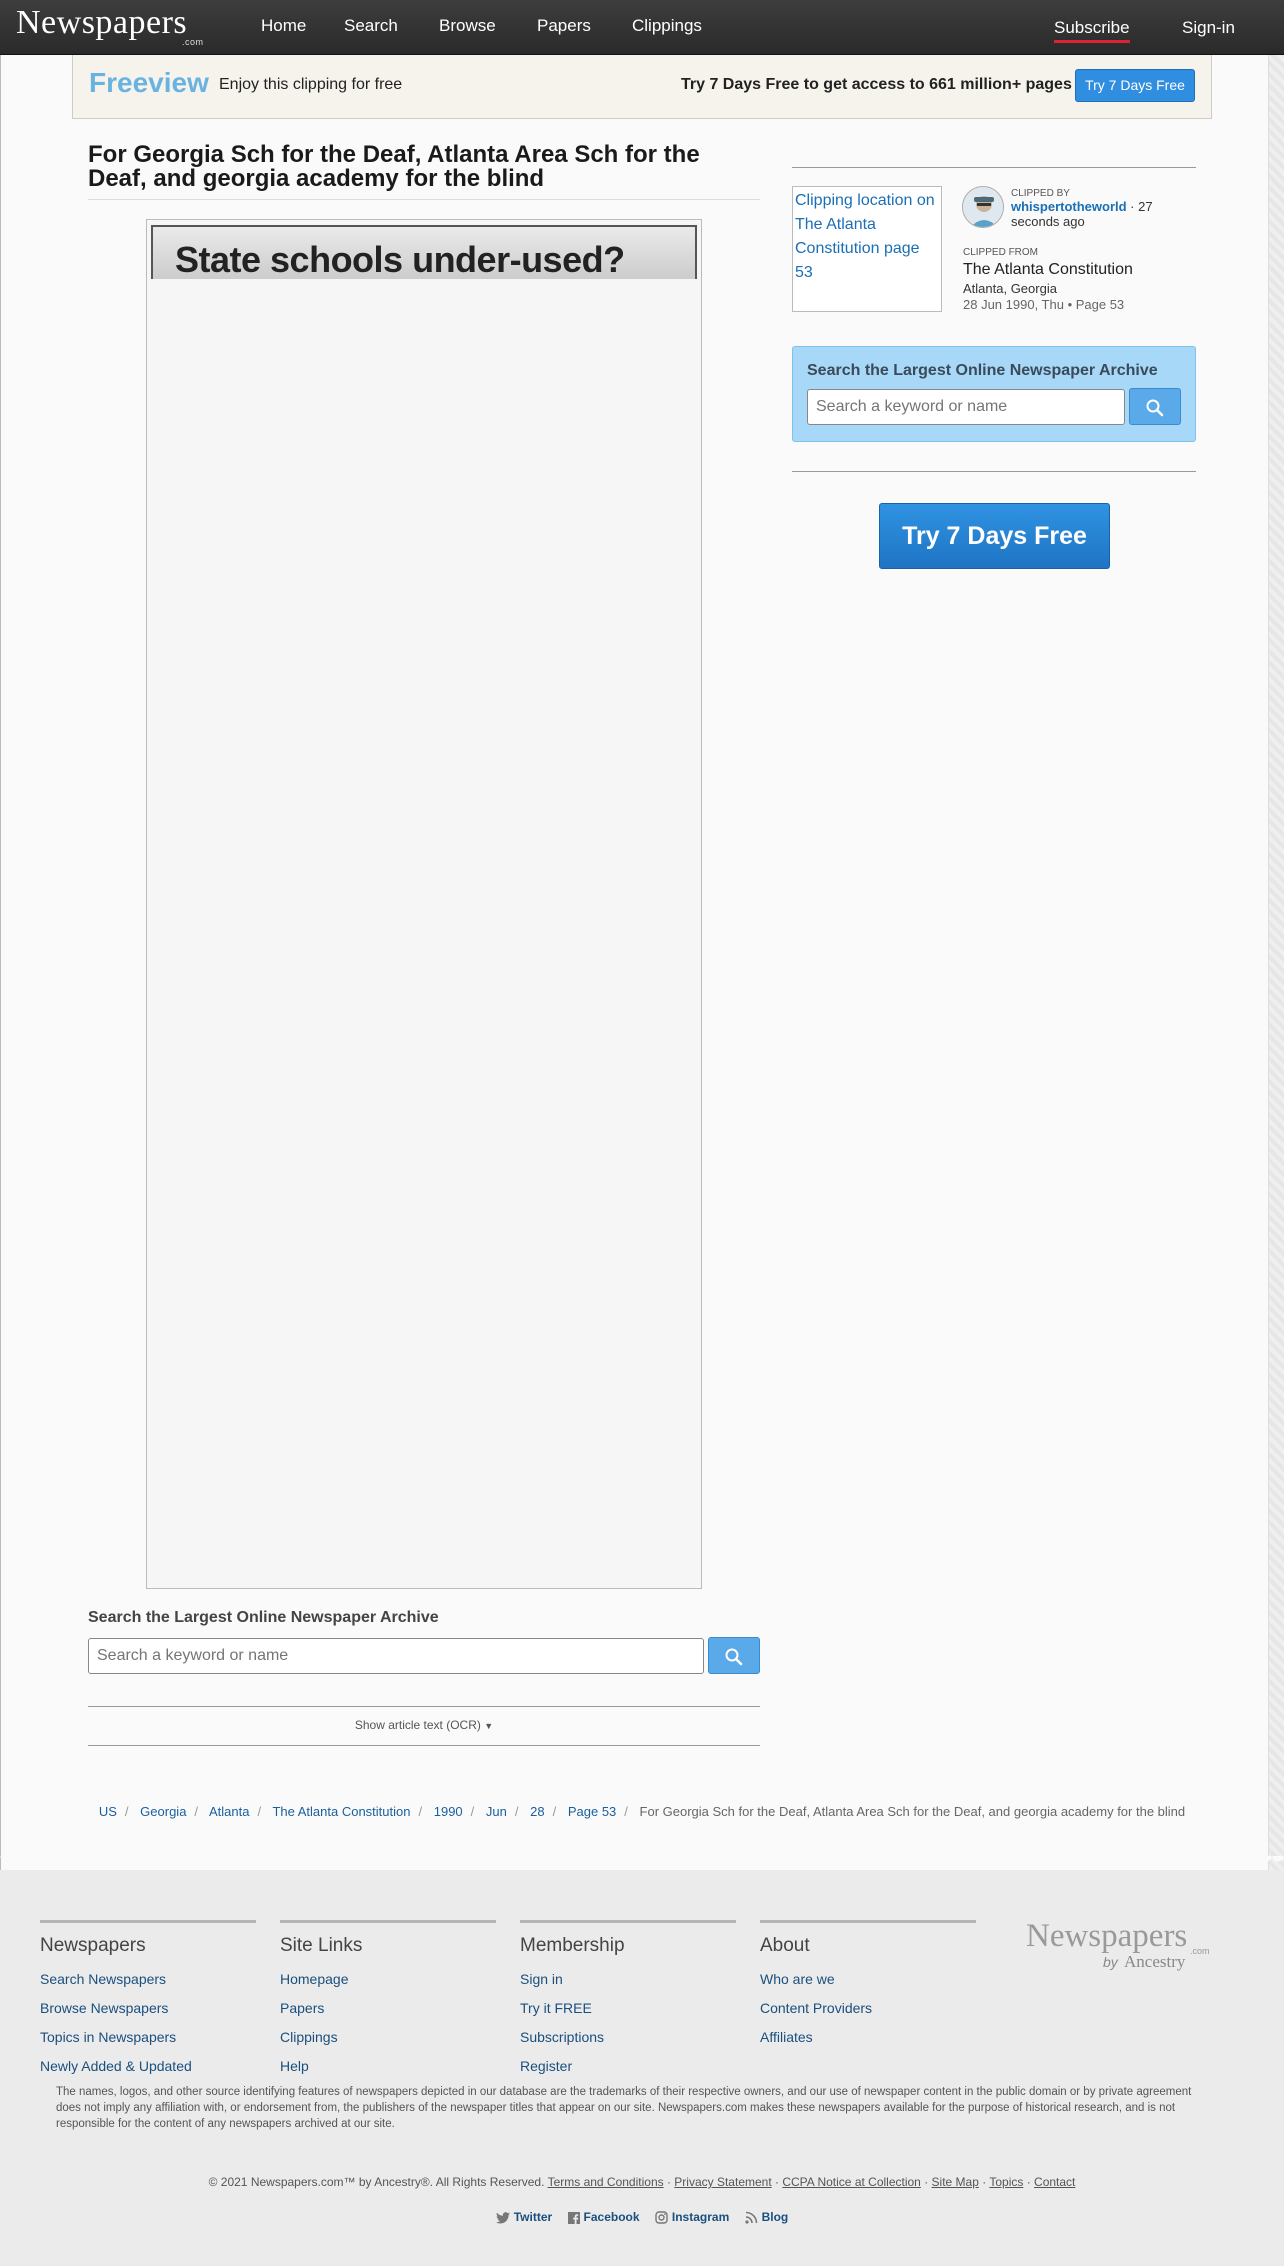 The height and width of the screenshot is (2266, 1284). Describe the element at coordinates (868, 1979) in the screenshot. I see `footer-link-who-are-we: Who are we` at that location.